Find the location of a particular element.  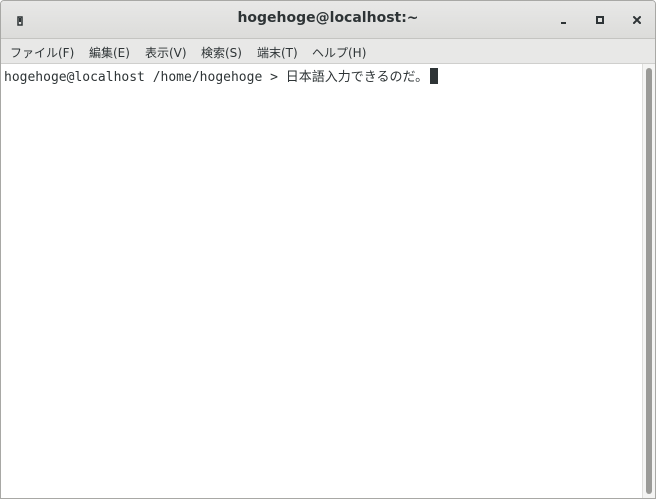

maximize-button is located at coordinates (600, 20).